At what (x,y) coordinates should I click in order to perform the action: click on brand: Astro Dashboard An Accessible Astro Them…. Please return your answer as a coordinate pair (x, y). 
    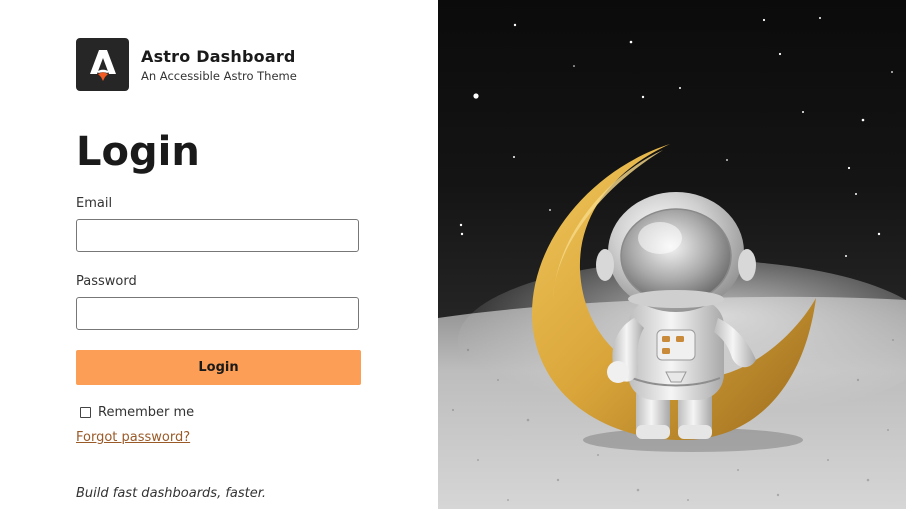
    Looking at the image, I should click on (186, 64).